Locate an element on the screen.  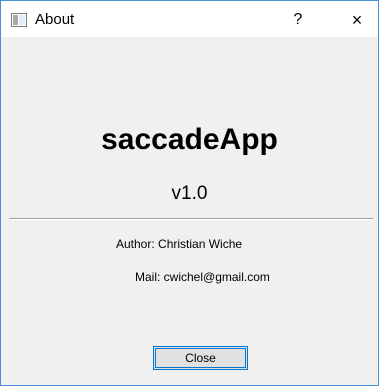
close-window-button: × is located at coordinates (357, 20).